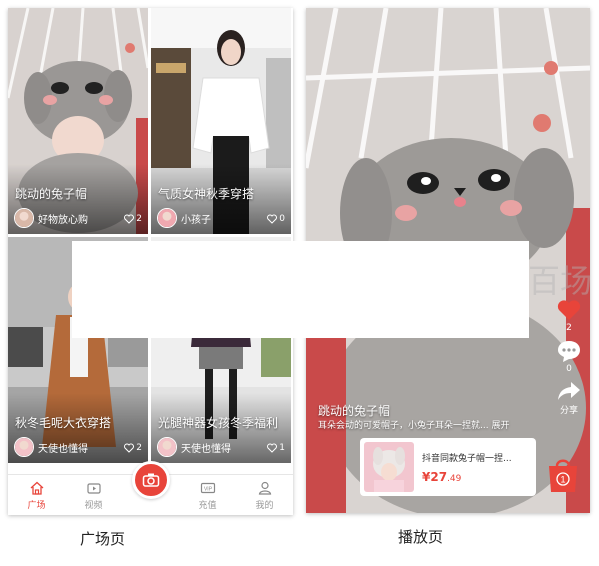  Describe the element at coordinates (562, 480) in the screenshot. I see `cart-badge: 1` at that location.